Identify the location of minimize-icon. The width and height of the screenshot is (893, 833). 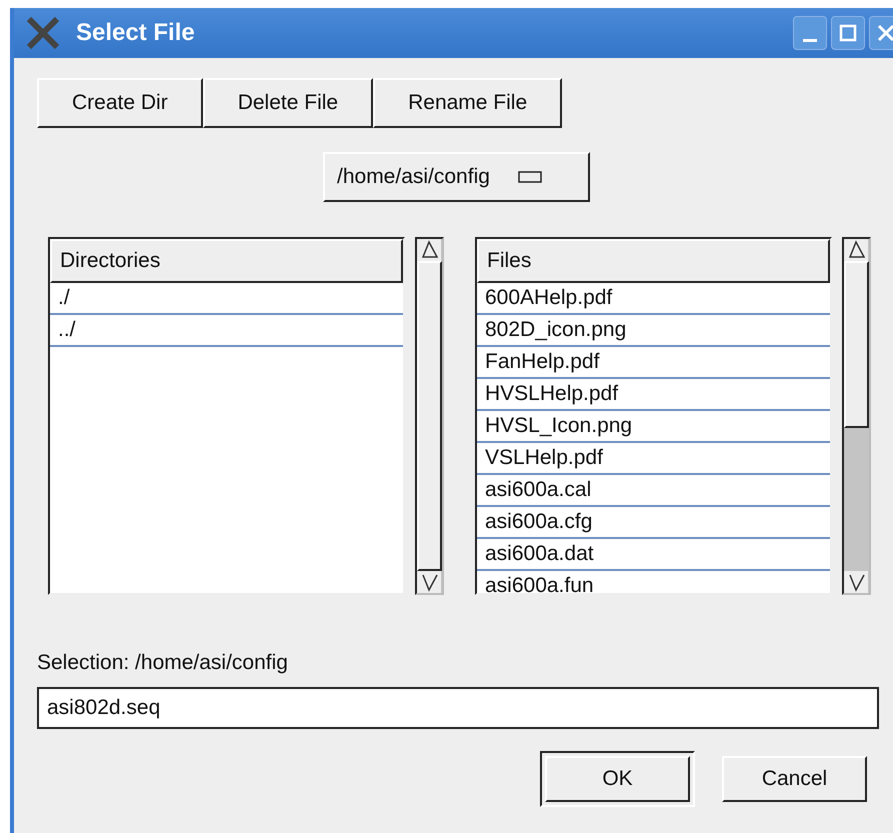
(810, 40).